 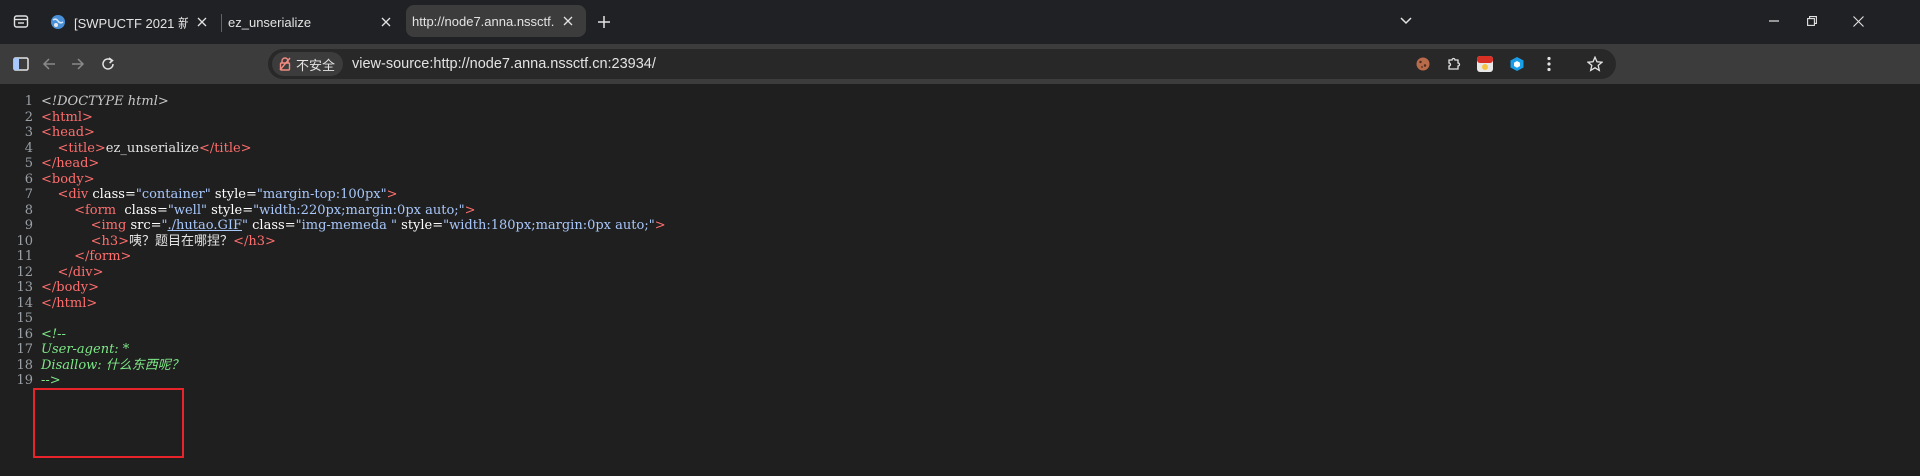 I want to click on puzzle-icon, so click(x=1454, y=63).